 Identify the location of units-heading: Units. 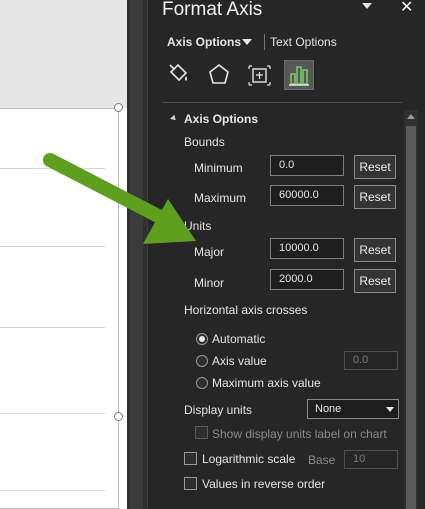
(198, 226).